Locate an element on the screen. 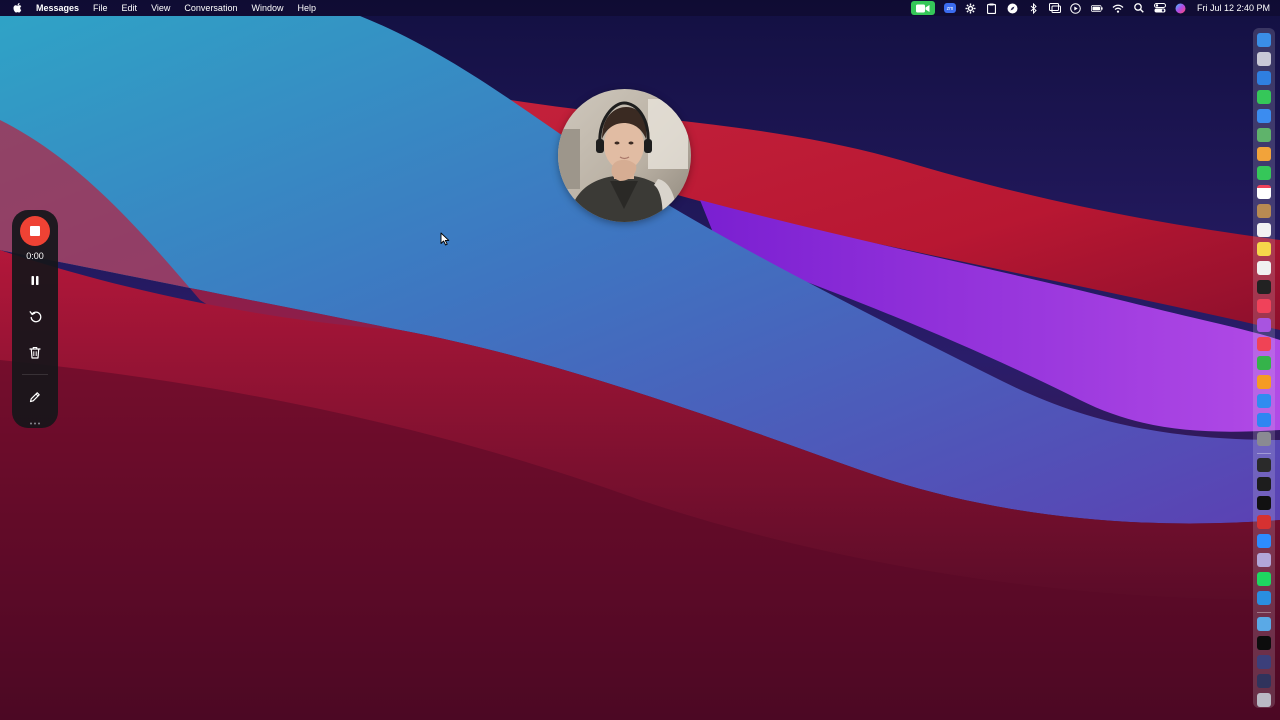 The image size is (1280, 720). restart-icon is located at coordinates (35, 316).